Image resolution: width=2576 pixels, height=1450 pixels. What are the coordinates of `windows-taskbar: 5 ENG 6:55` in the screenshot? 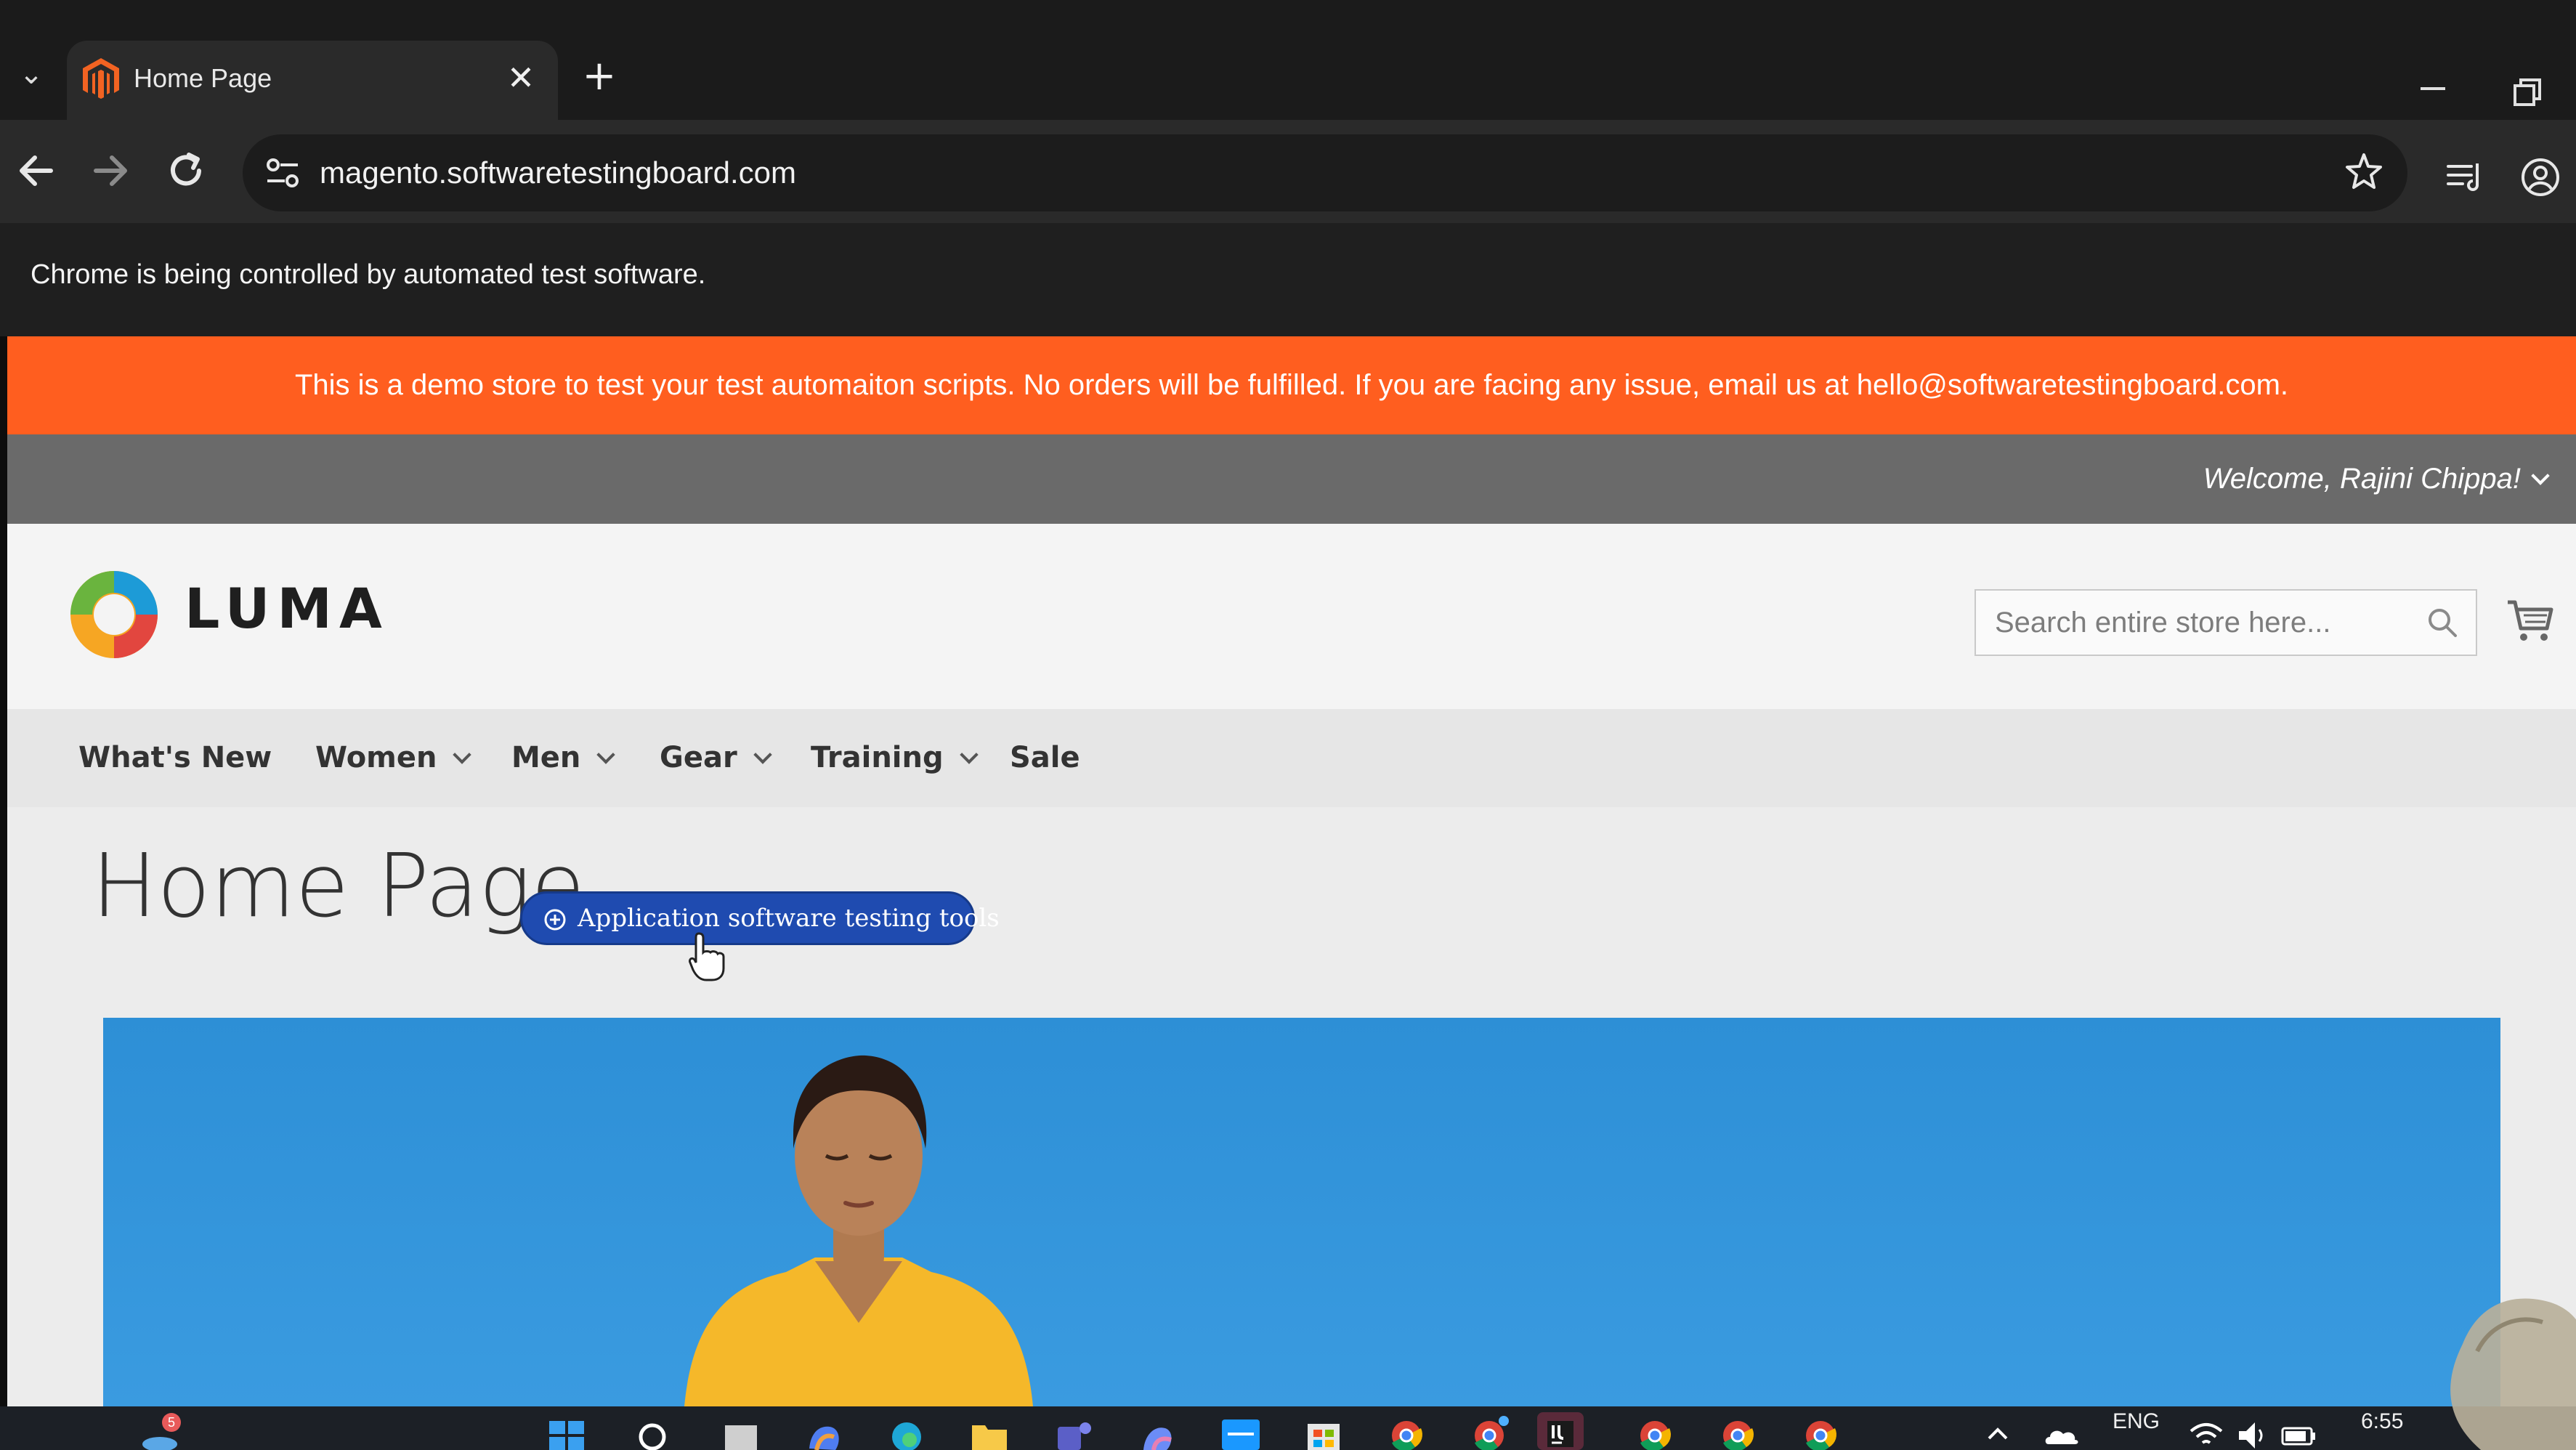 It's located at (1288, 1428).